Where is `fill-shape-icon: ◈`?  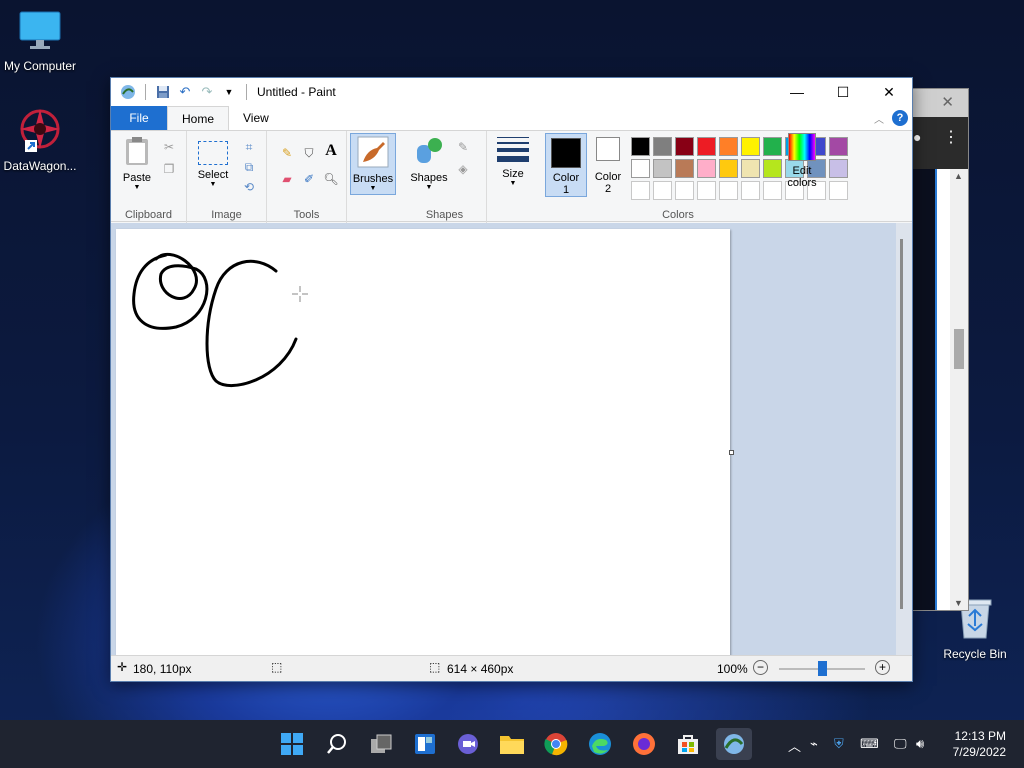
fill-shape-icon: ◈ is located at coordinates (463, 169).